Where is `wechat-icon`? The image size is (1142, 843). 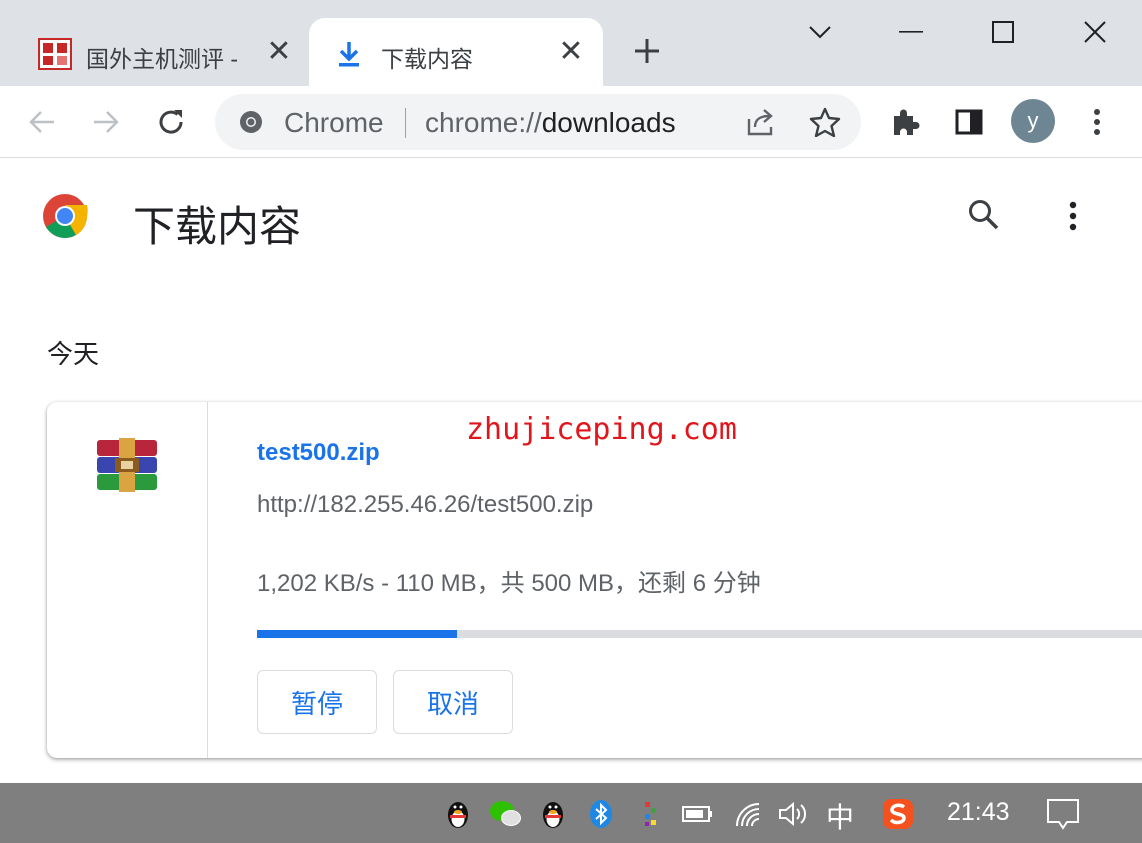 wechat-icon is located at coordinates (506, 814).